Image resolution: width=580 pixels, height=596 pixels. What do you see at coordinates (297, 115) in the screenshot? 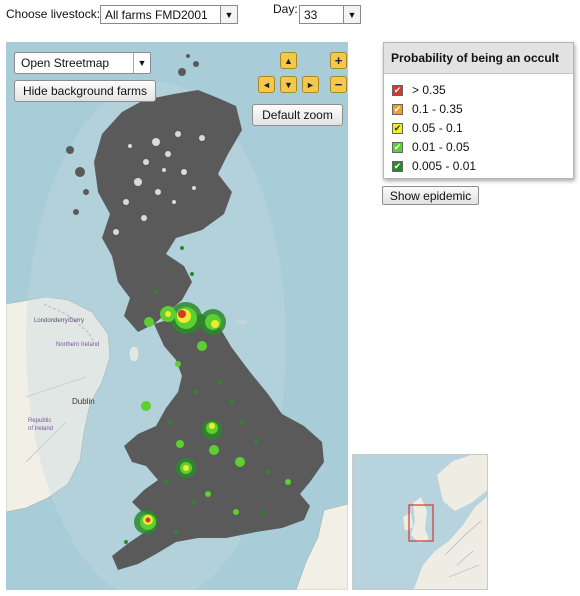
I see `default-zoom-button: Default zoom` at bounding box center [297, 115].